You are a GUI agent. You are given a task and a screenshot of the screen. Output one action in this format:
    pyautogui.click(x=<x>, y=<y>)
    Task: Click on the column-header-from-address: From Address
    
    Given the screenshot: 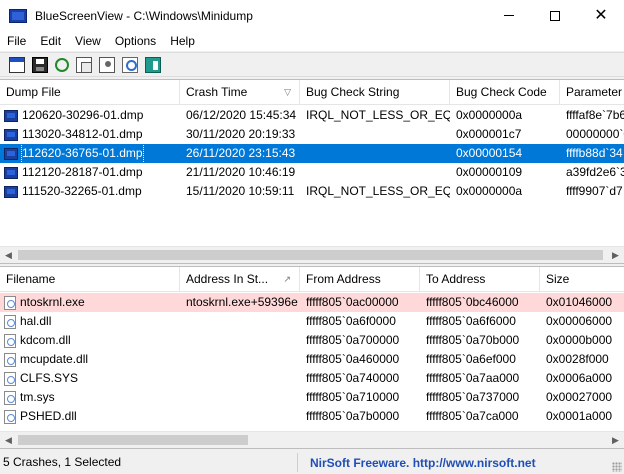 What is the action you would take?
    pyautogui.click(x=360, y=279)
    